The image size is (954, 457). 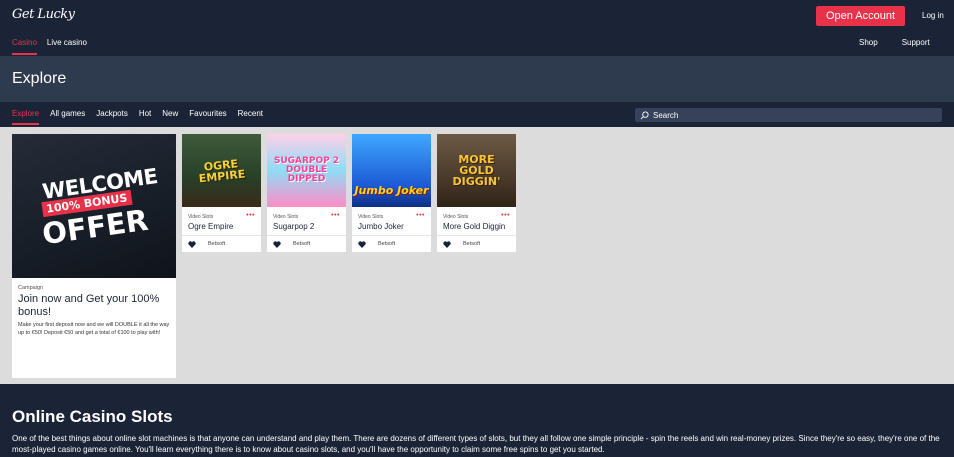 What do you see at coordinates (933, 15) in the screenshot?
I see `login-link: Log in` at bounding box center [933, 15].